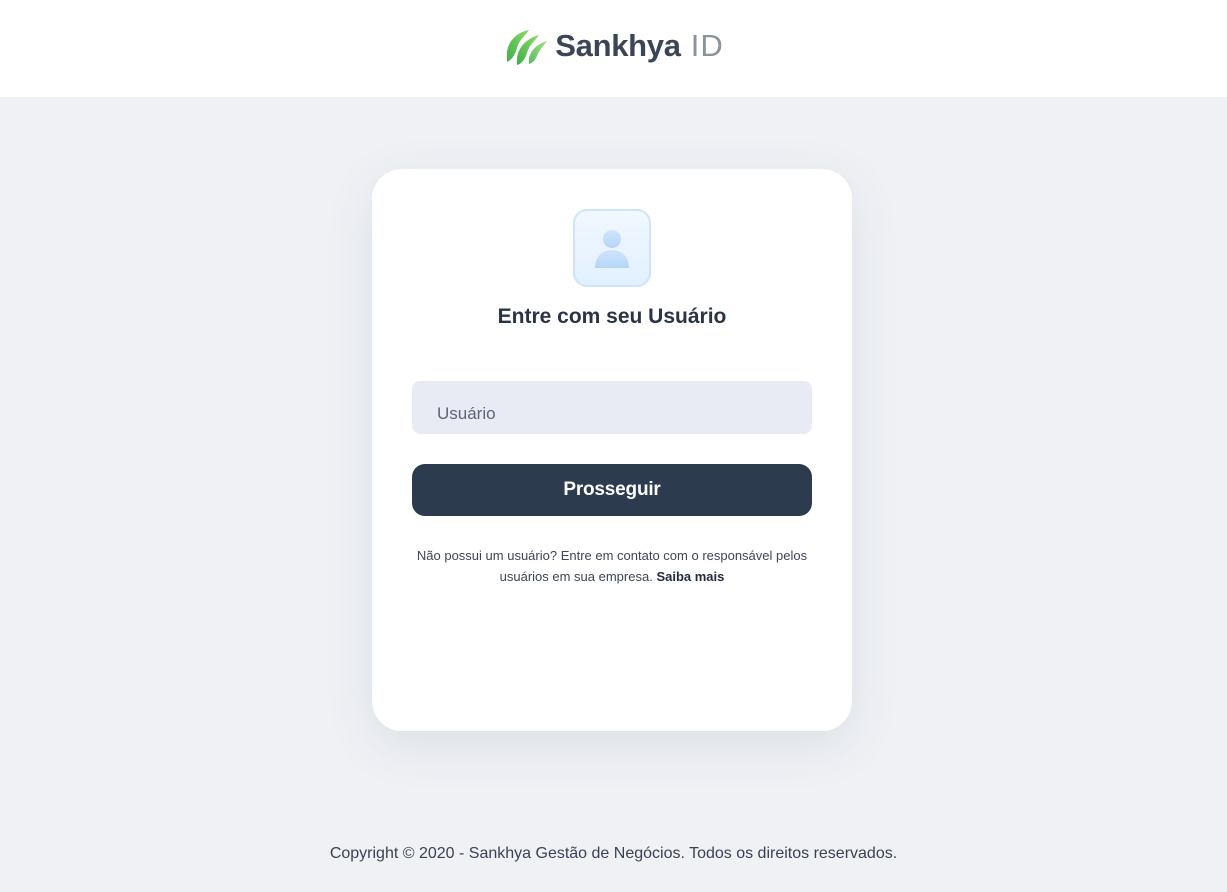 This screenshot has width=1227, height=892. What do you see at coordinates (612, 316) in the screenshot?
I see `login-heading: Entre com seu Usuário` at bounding box center [612, 316].